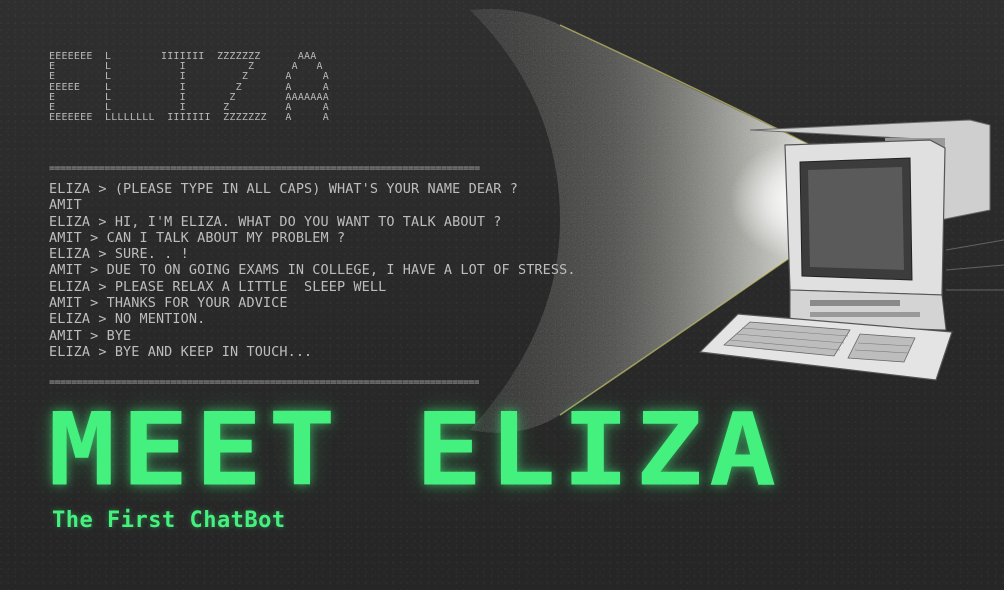 This screenshot has height=590, width=1004. I want to click on chat-line: ELIZA > SURE. . !, so click(119, 254).